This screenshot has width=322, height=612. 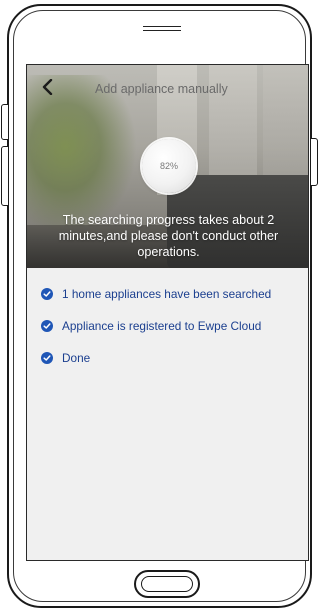 I want to click on progress-label: 82%, so click(x=168, y=166).